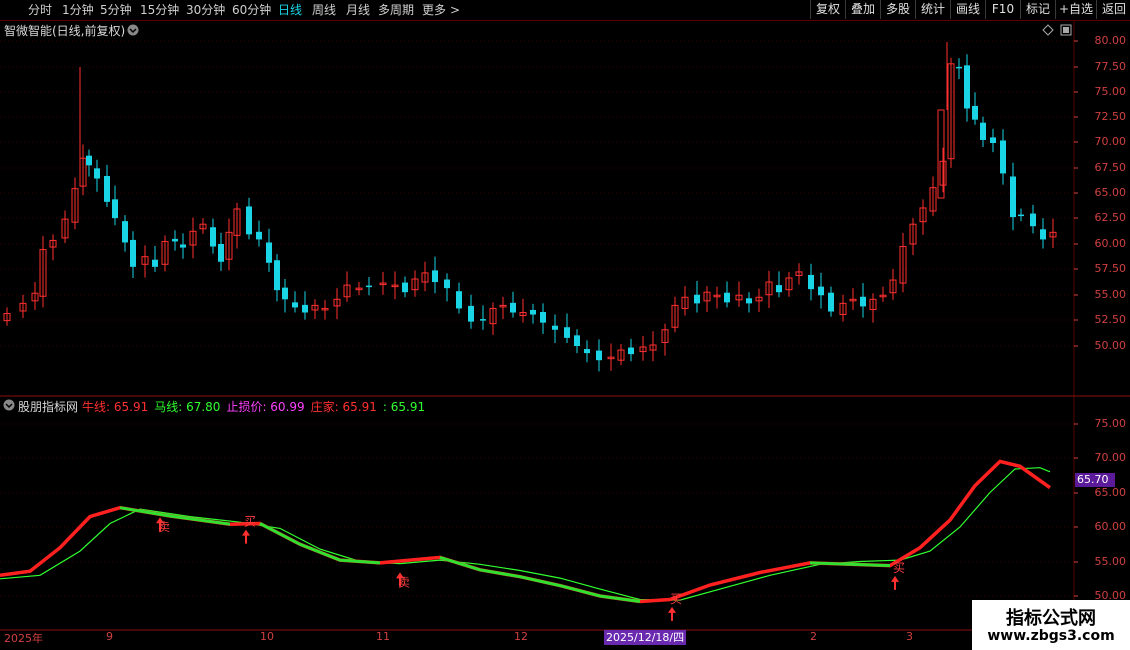 The height and width of the screenshot is (650, 1130). I want to click on x-label: 11, so click(383, 636).